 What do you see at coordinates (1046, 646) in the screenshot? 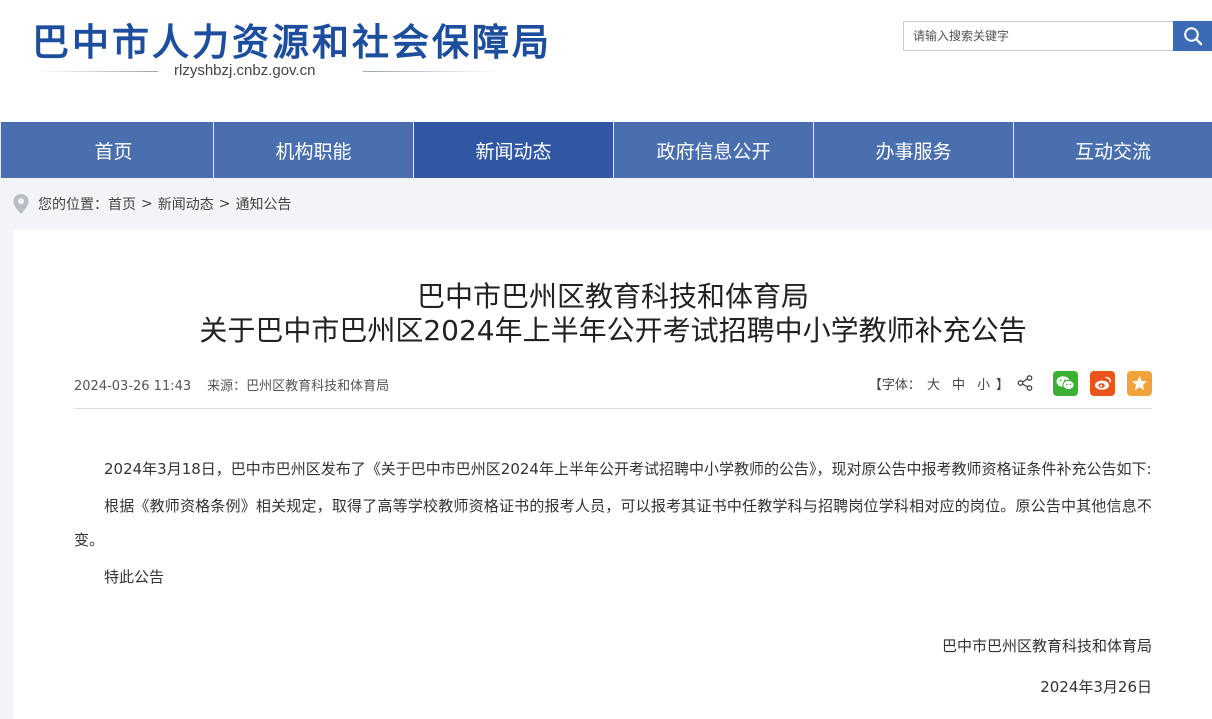
I see `article-signature: 巴中市巴州区教育科技和体育局` at bounding box center [1046, 646].